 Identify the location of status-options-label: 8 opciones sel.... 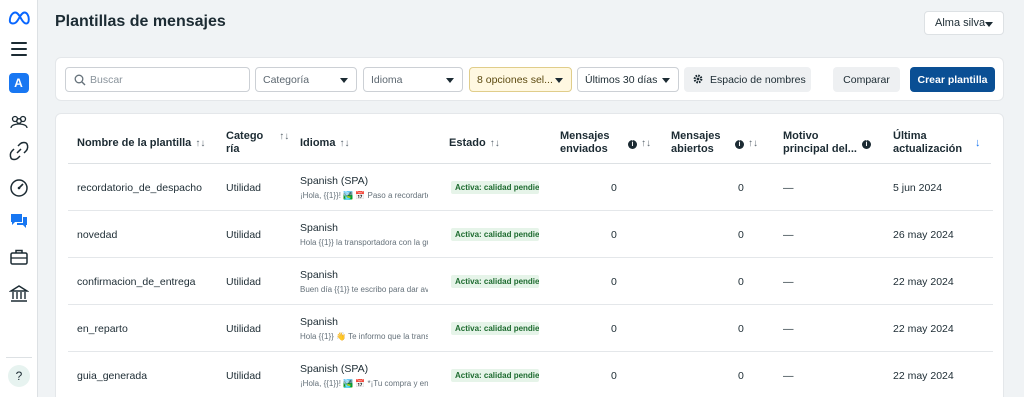
(515, 79).